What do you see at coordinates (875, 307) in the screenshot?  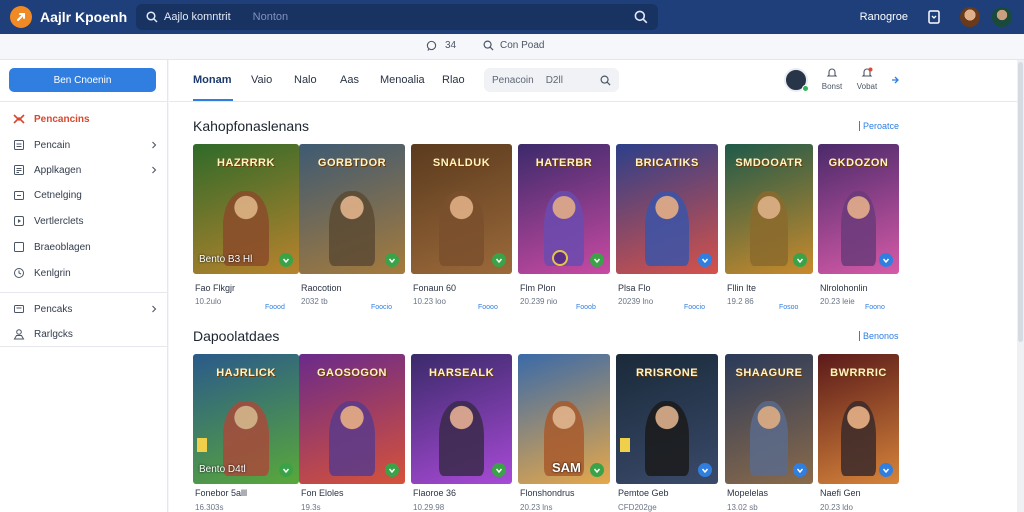 I see `game-action-link: Foono` at bounding box center [875, 307].